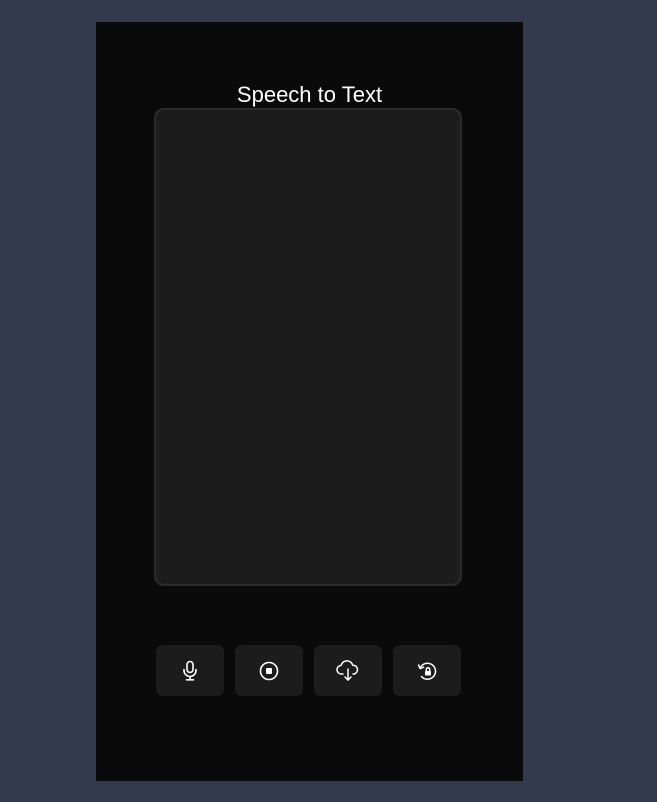 The image size is (657, 802). I want to click on restore-lock-icon, so click(427, 671).